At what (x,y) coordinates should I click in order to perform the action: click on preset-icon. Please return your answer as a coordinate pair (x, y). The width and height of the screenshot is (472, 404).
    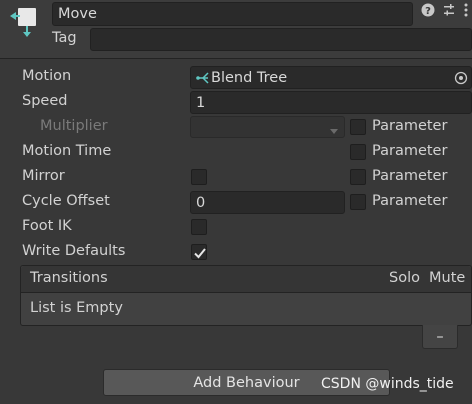
    Looking at the image, I should click on (449, 10).